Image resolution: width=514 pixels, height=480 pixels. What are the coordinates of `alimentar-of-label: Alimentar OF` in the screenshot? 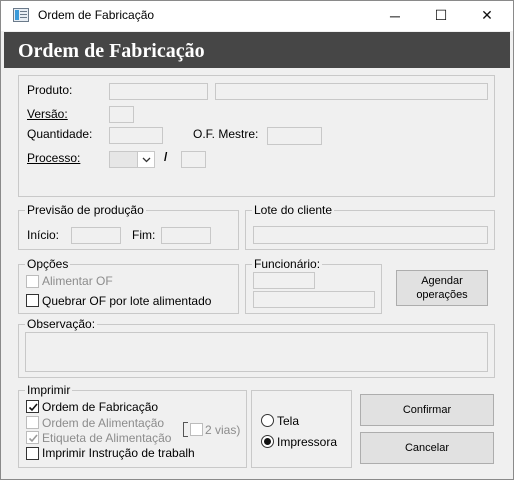 It's located at (77, 281).